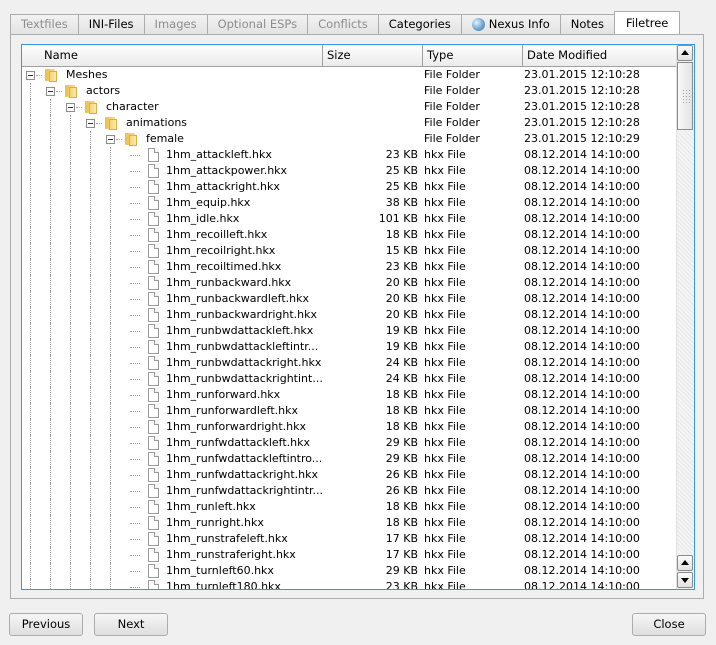  I want to click on tree-folder-row: actors File Folder 23.01.2015 12:10:28, so click(349, 91).